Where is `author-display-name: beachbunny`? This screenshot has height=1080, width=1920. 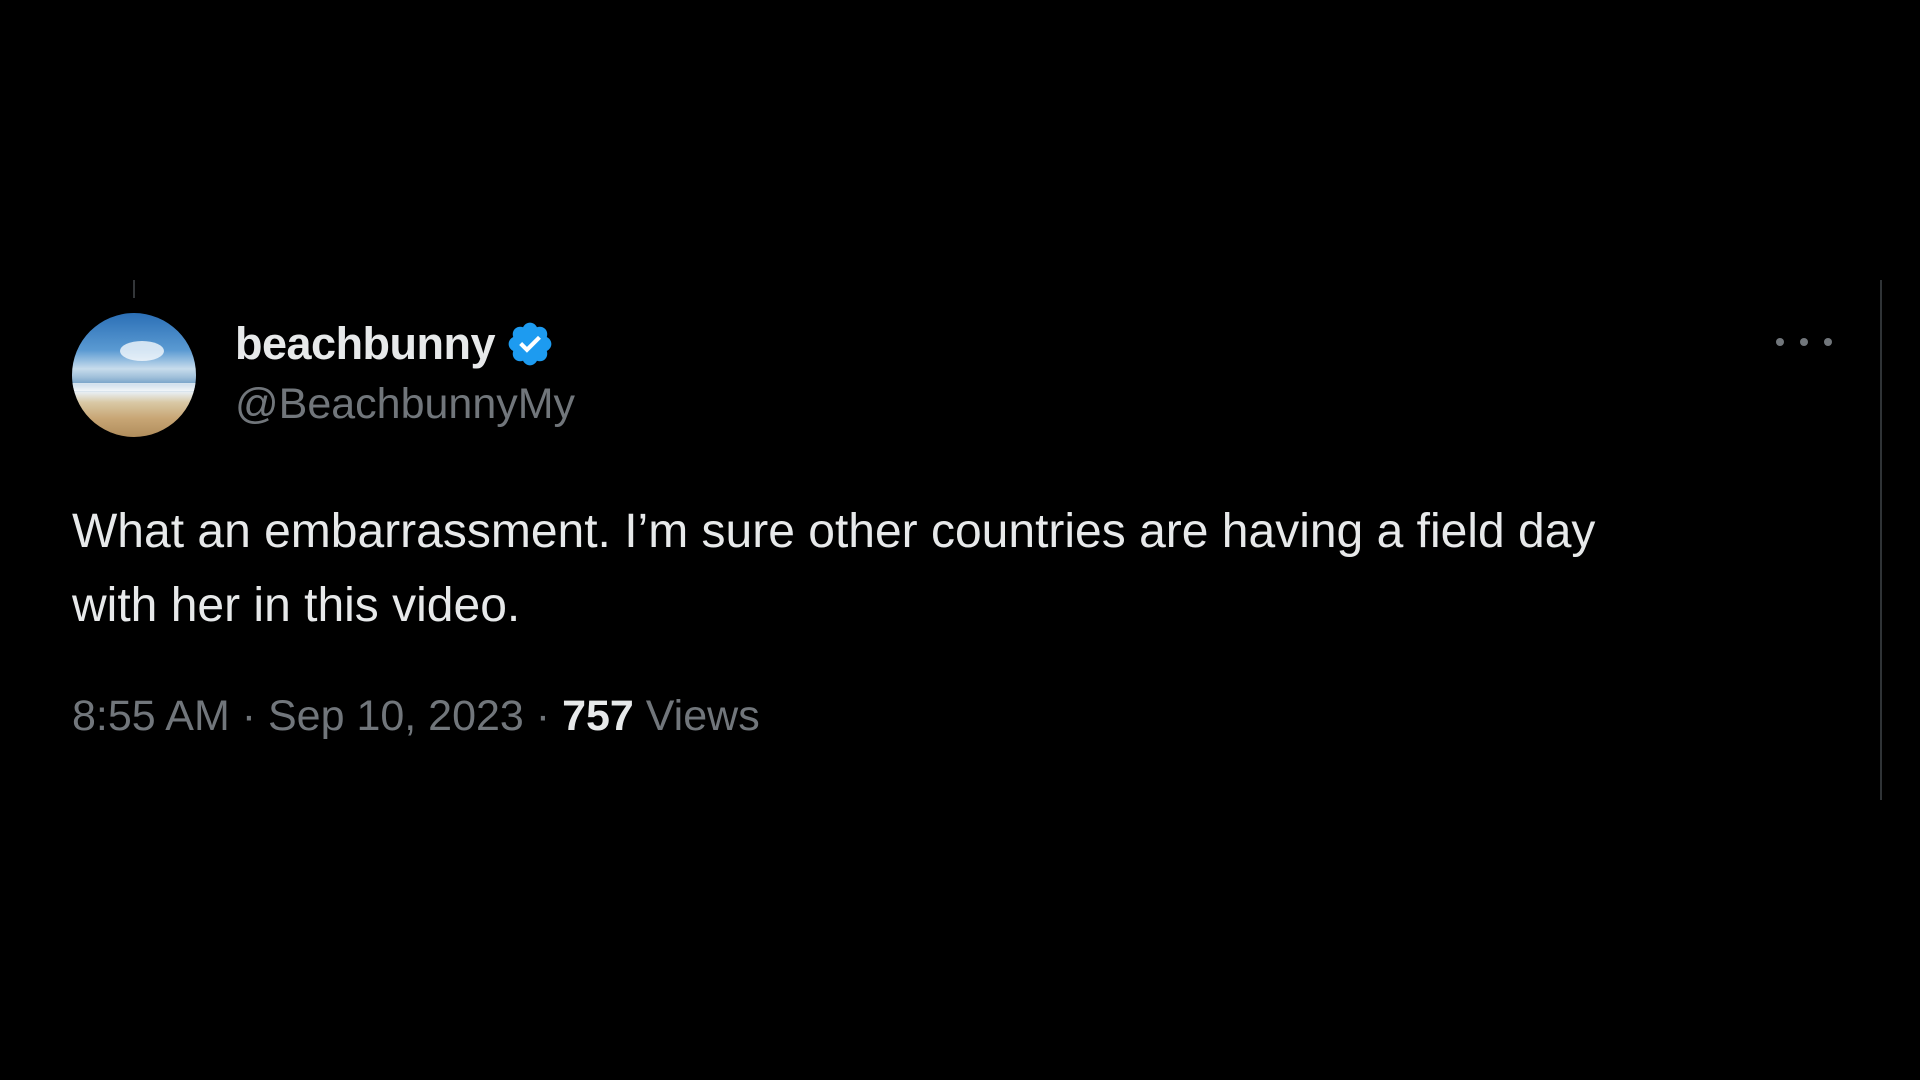
author-display-name: beachbunny is located at coordinates (365, 344).